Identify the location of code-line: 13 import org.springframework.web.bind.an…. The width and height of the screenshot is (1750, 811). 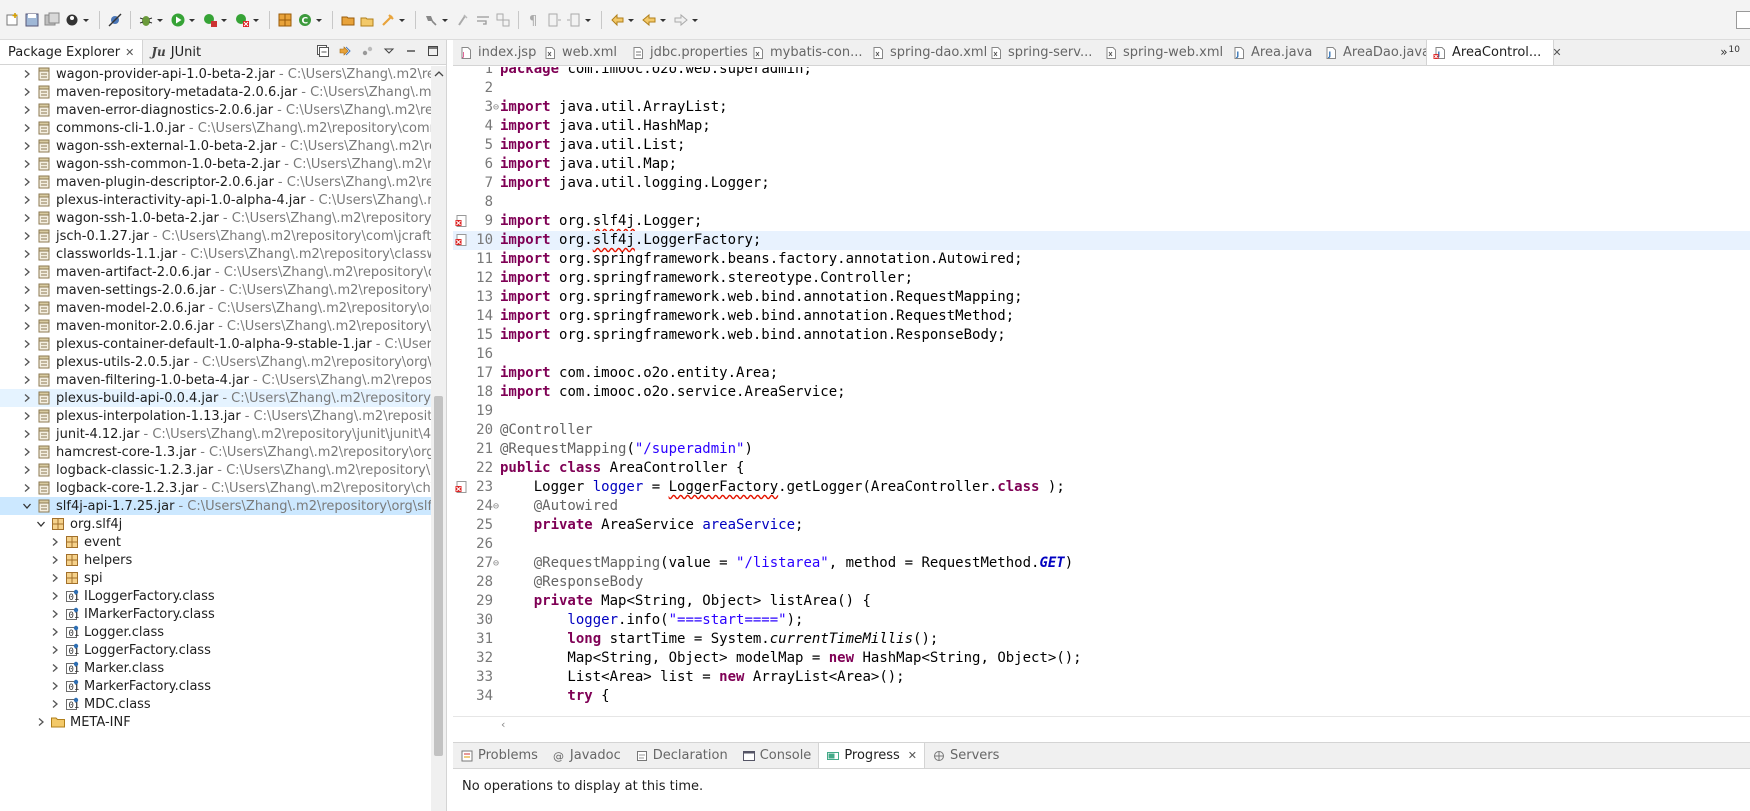
(1101, 297).